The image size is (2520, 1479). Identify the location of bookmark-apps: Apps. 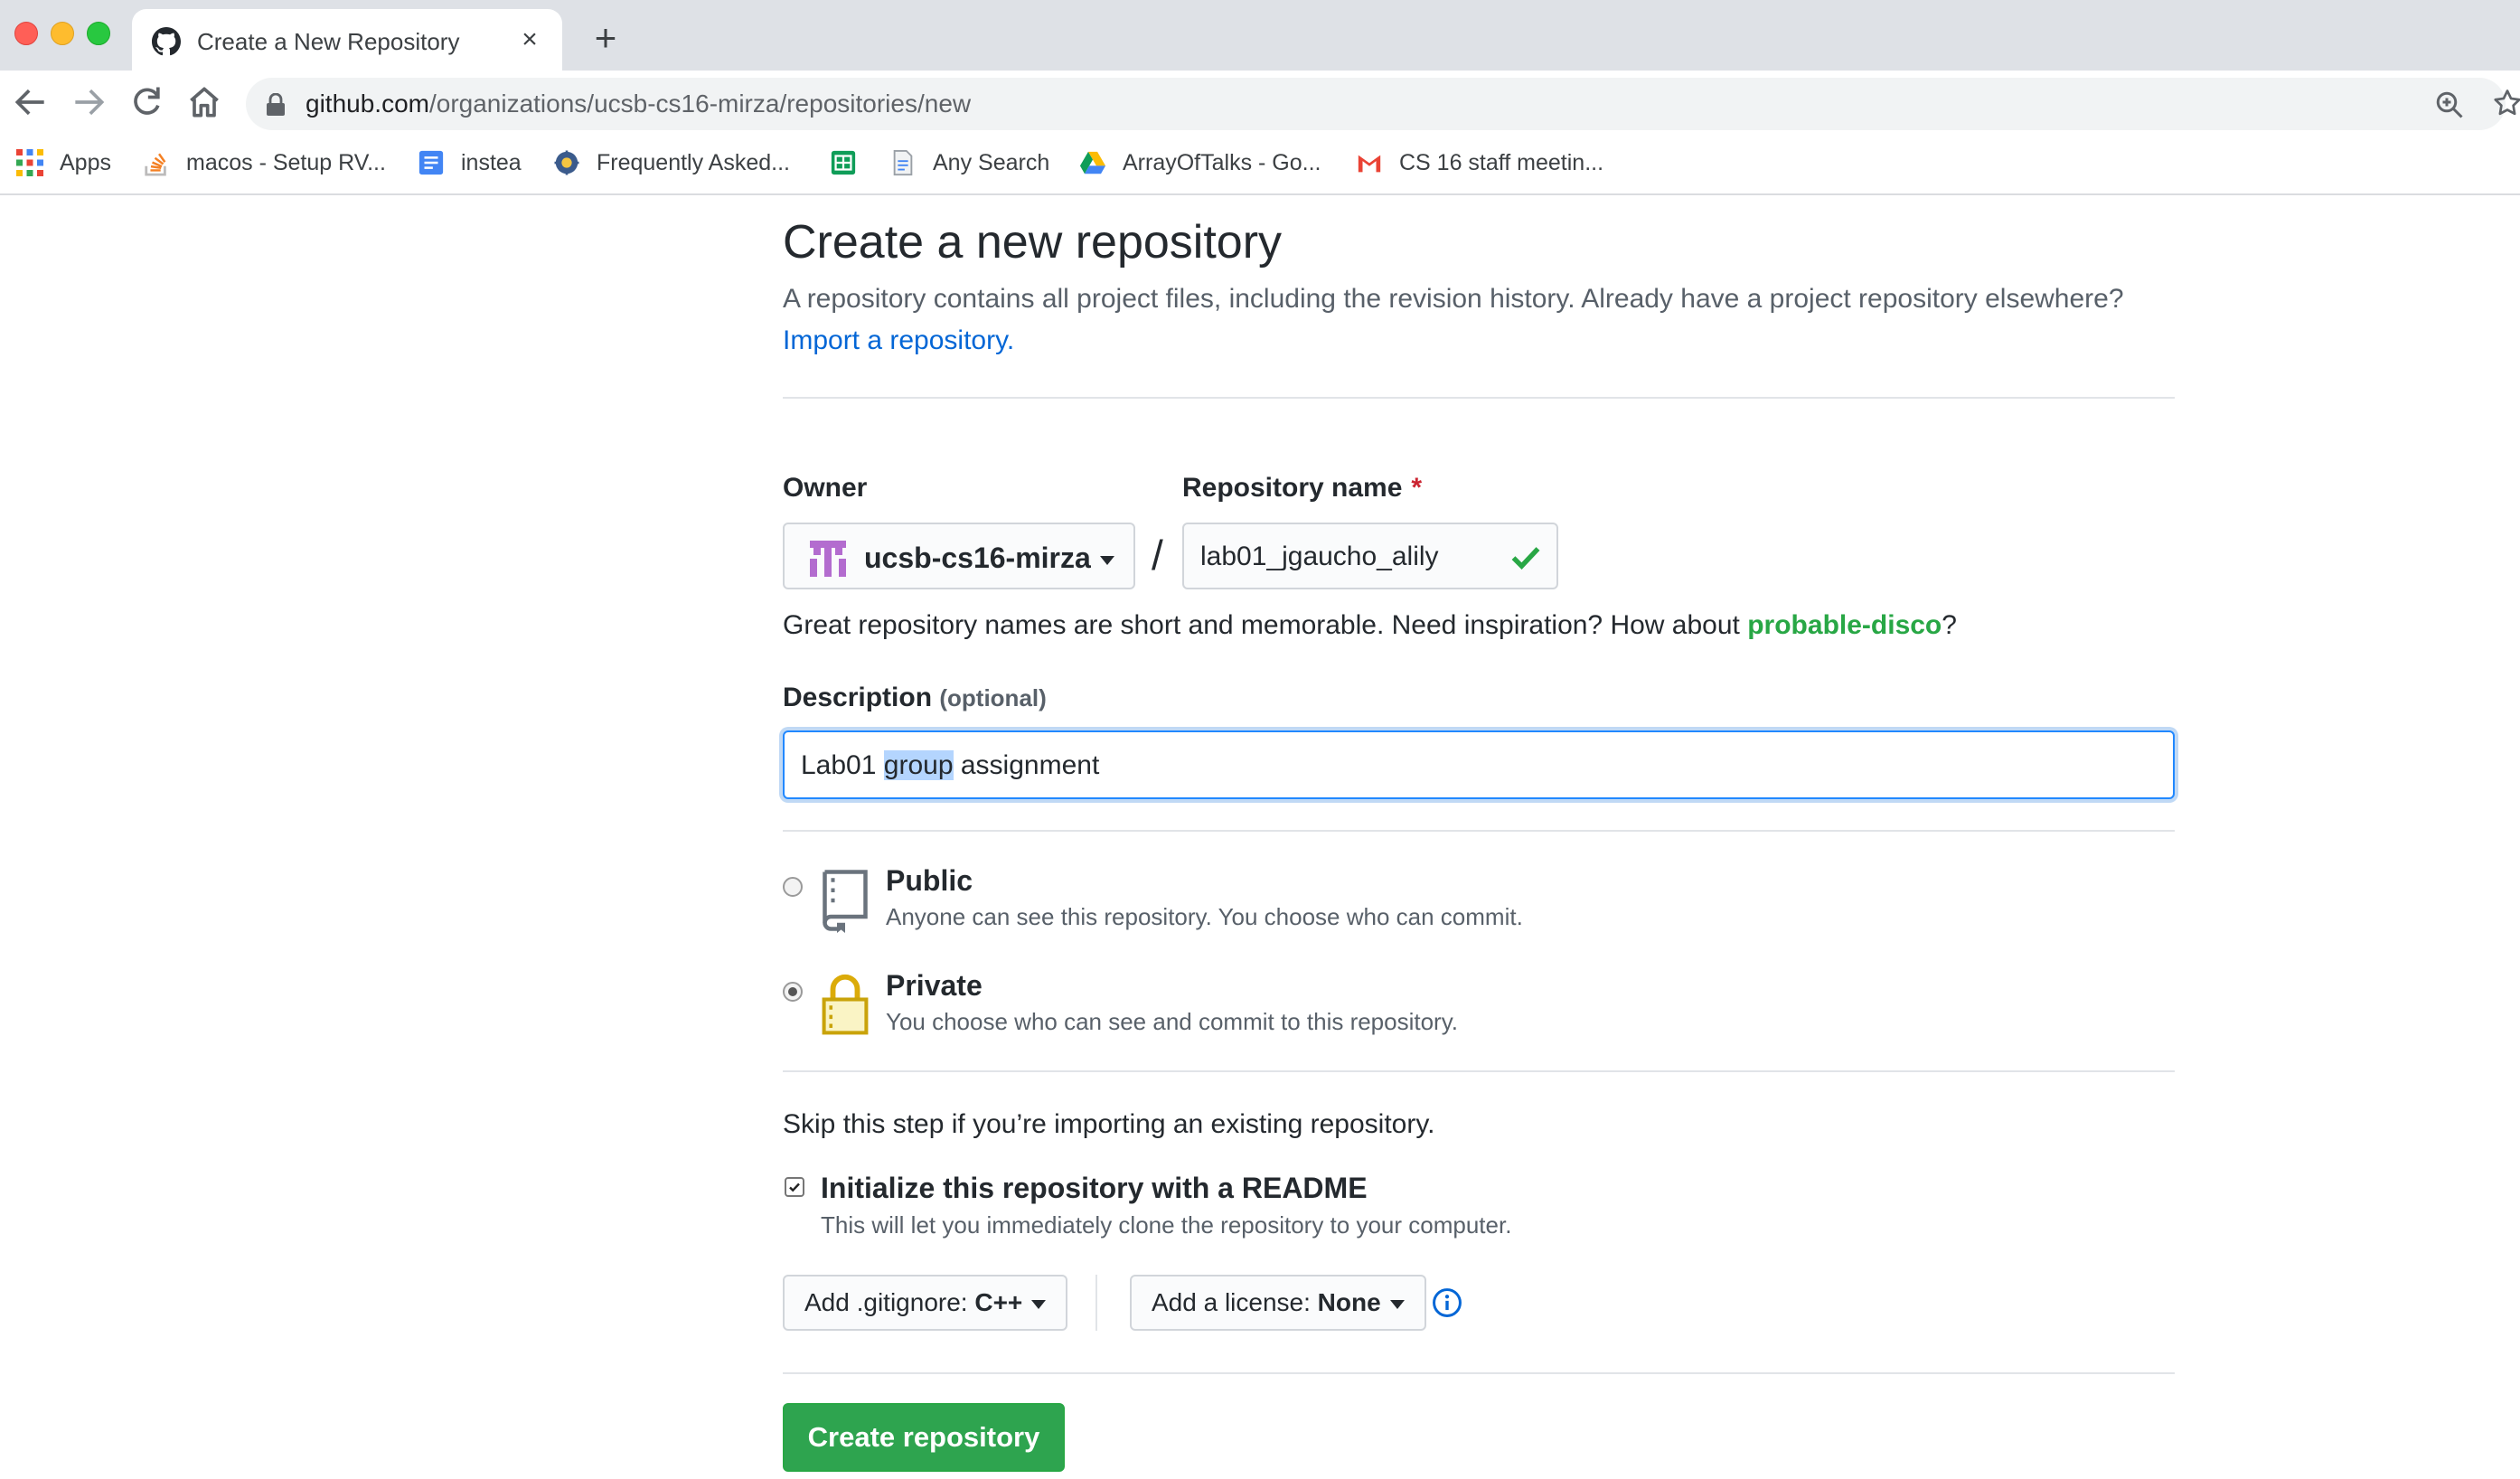
(64, 163).